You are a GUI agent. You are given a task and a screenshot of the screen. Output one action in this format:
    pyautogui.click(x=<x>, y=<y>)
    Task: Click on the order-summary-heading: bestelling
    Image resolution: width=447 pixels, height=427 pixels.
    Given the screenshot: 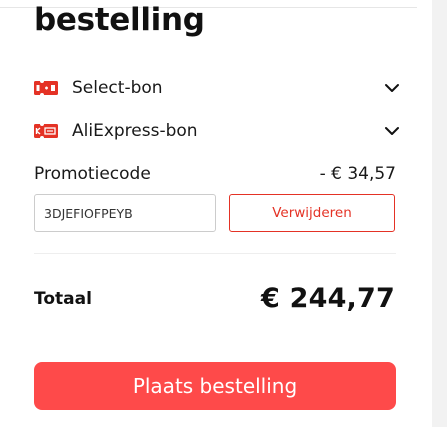 What is the action you would take?
    pyautogui.click(x=119, y=20)
    